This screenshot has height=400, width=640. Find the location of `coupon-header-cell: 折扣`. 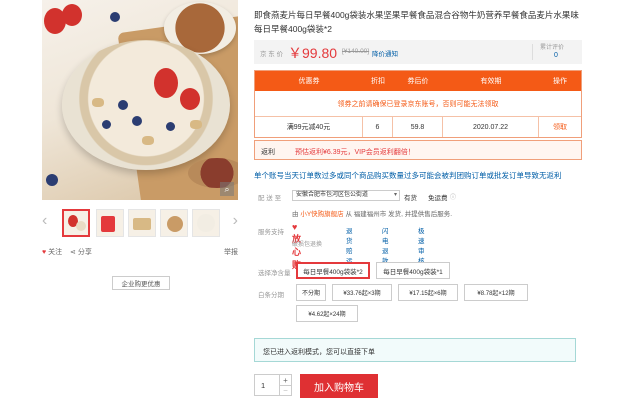

coupon-header-cell: 折扣 is located at coordinates (378, 81).